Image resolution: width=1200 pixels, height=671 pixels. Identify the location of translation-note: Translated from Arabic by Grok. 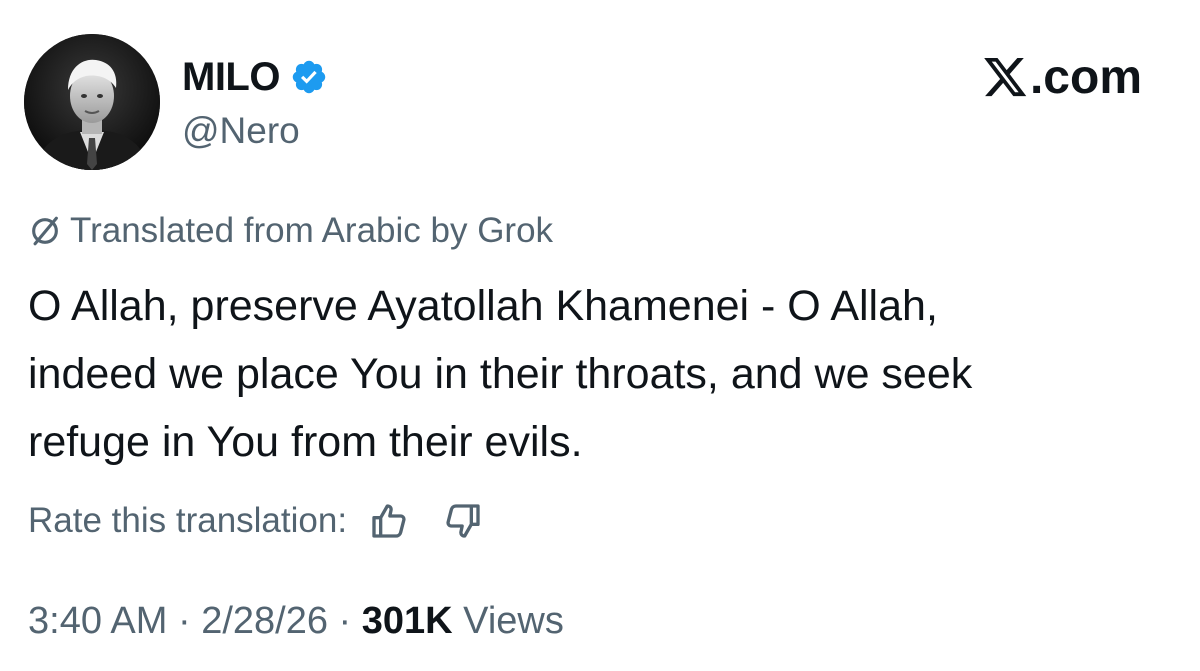
(290, 231).